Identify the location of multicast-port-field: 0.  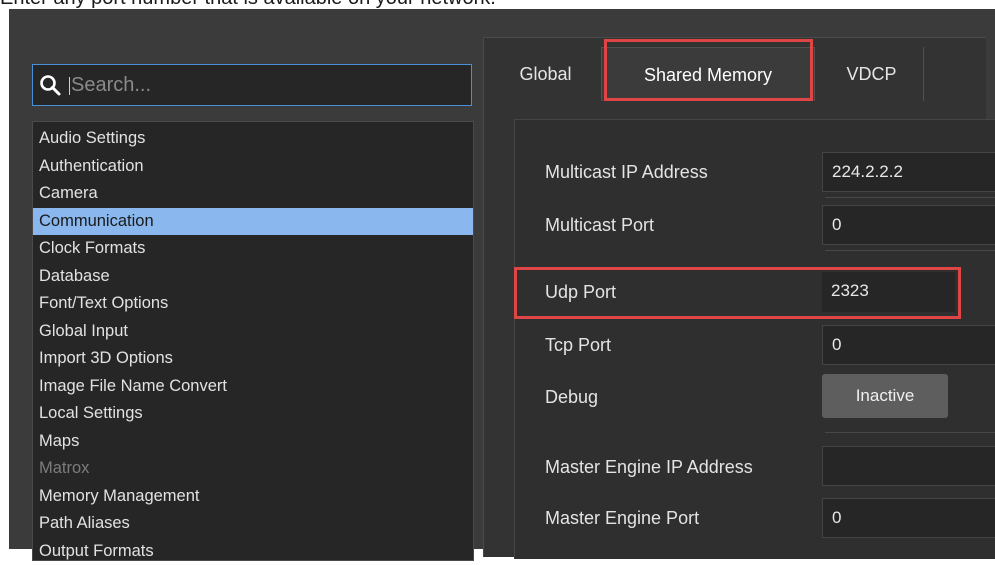
(908, 225).